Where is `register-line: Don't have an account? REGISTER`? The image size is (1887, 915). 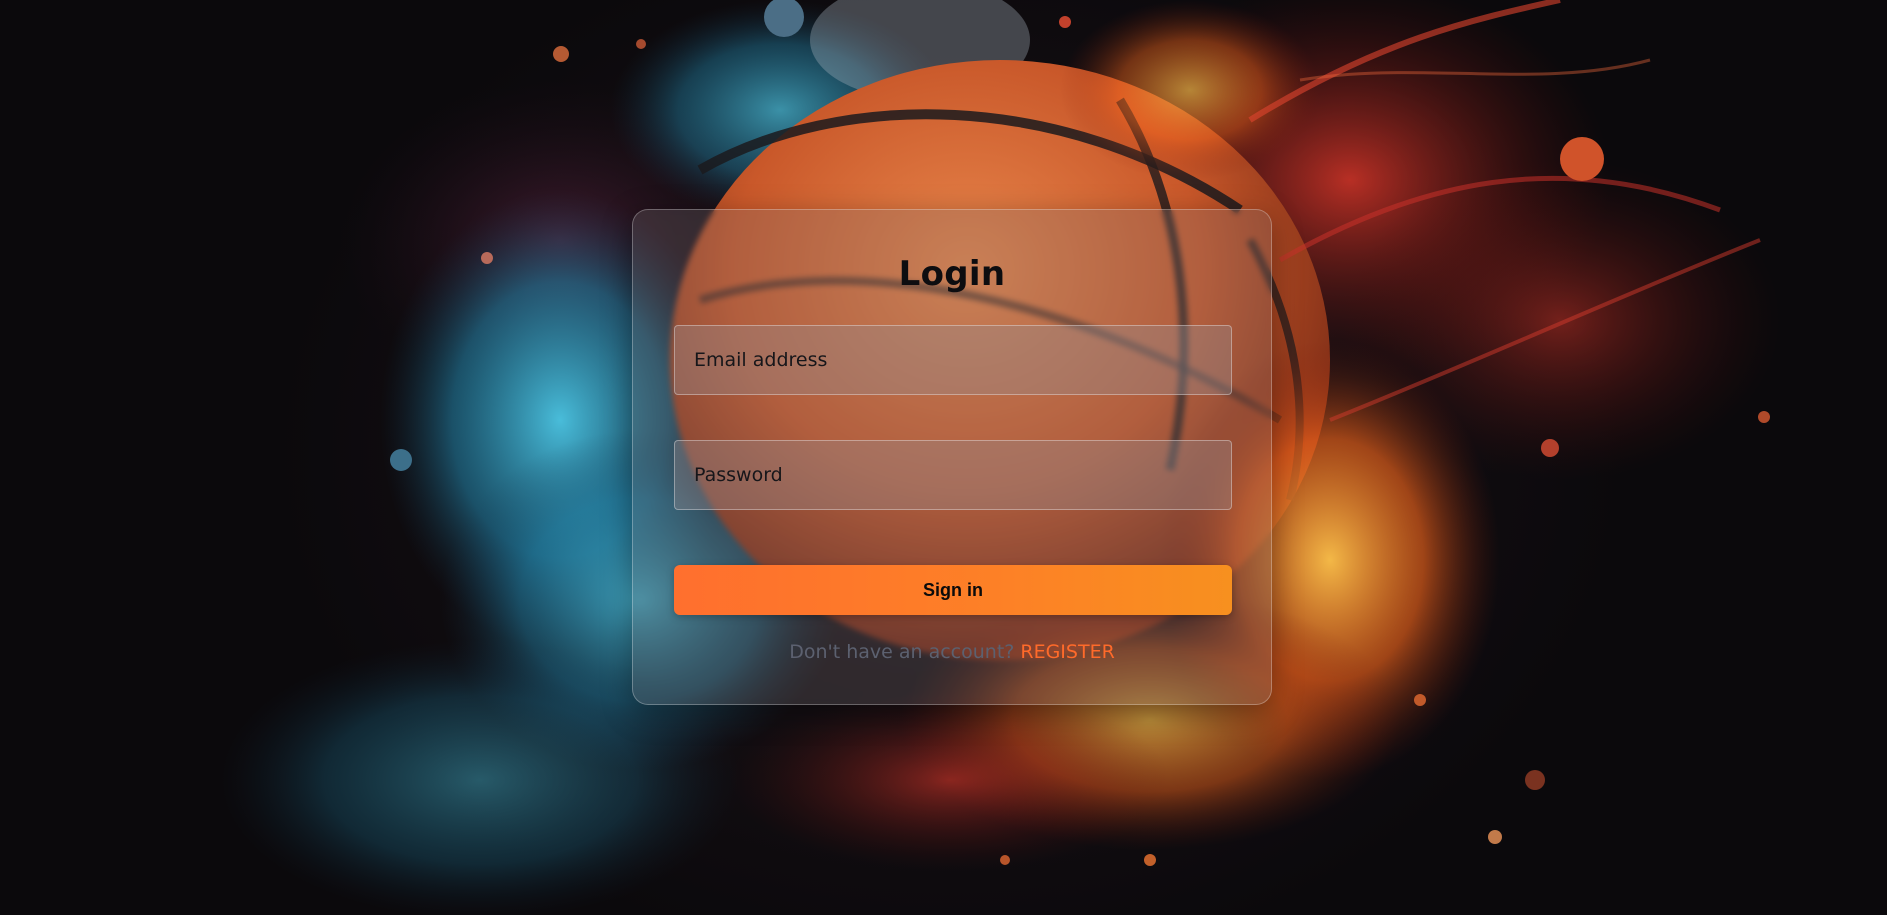
register-line: Don't have an account? REGISTER is located at coordinates (952, 652).